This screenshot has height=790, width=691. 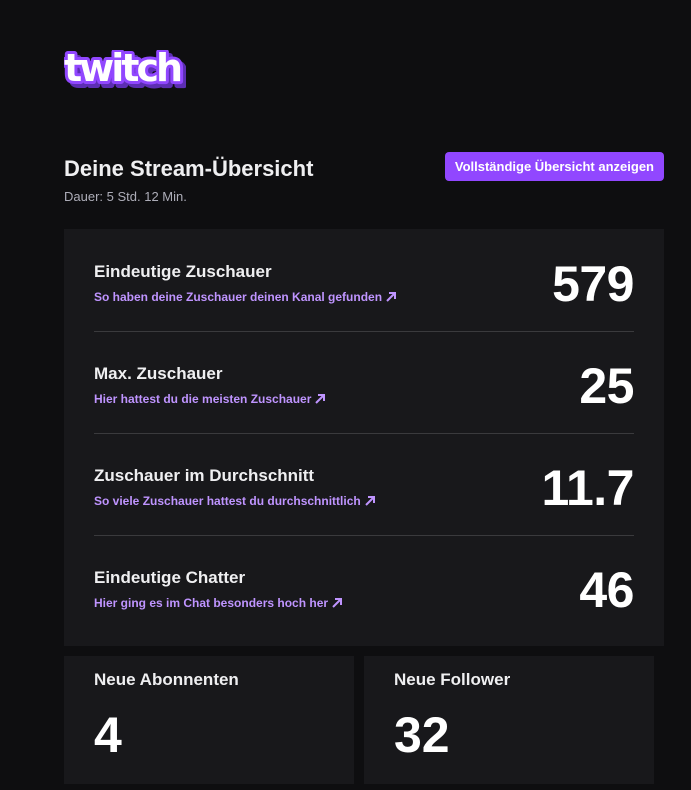 What do you see at coordinates (108, 735) in the screenshot?
I see `new-subscribers-value: 4` at bounding box center [108, 735].